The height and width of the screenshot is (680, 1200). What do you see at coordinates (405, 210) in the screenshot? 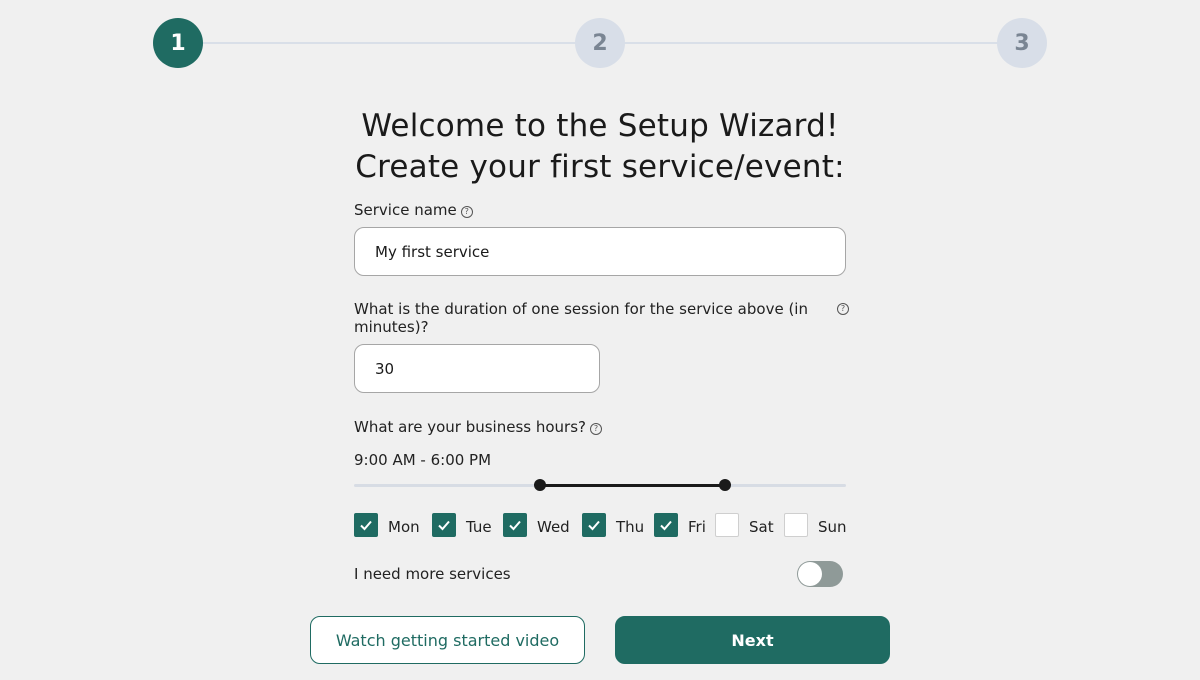
I see `service-name-label-text: Service name` at bounding box center [405, 210].